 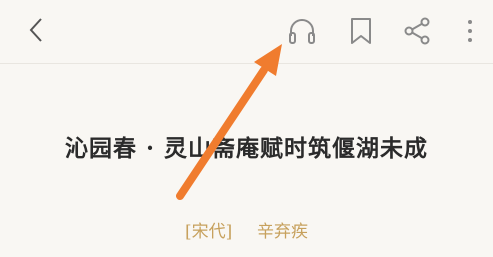 I want to click on headphones-icon, so click(x=302, y=31).